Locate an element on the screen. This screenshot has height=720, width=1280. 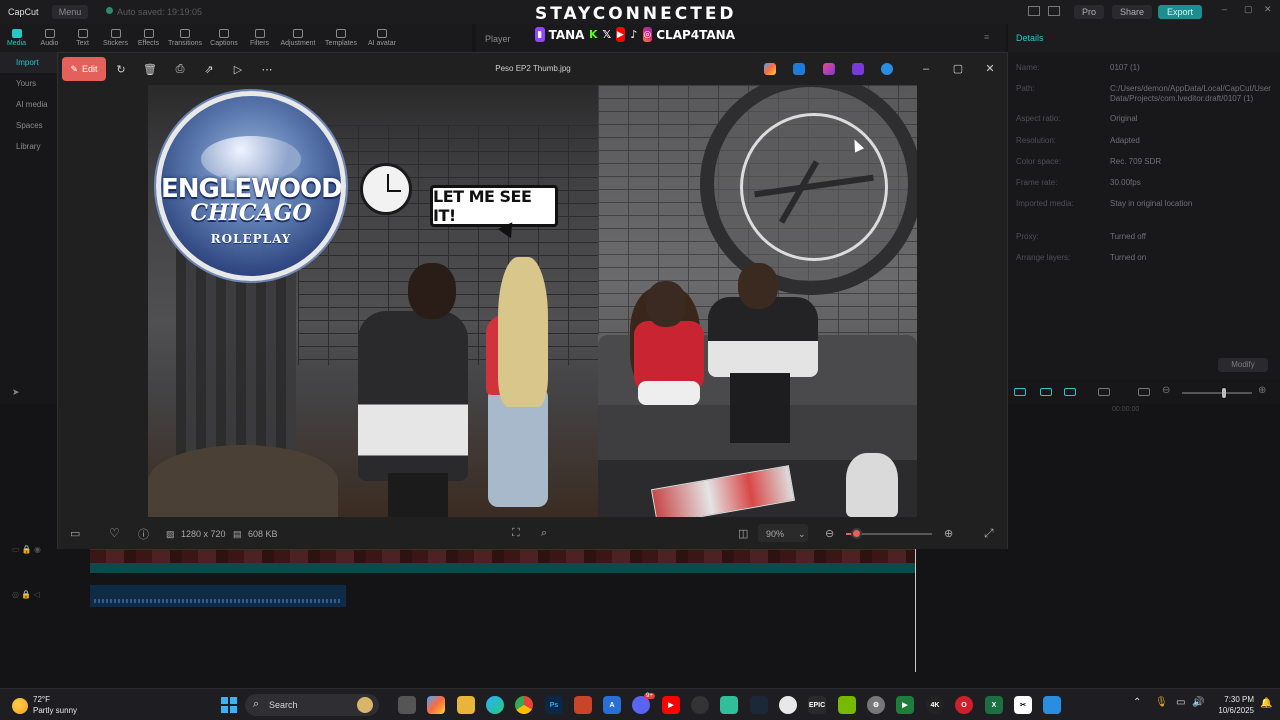
share-button: Share is located at coordinates (1132, 12).